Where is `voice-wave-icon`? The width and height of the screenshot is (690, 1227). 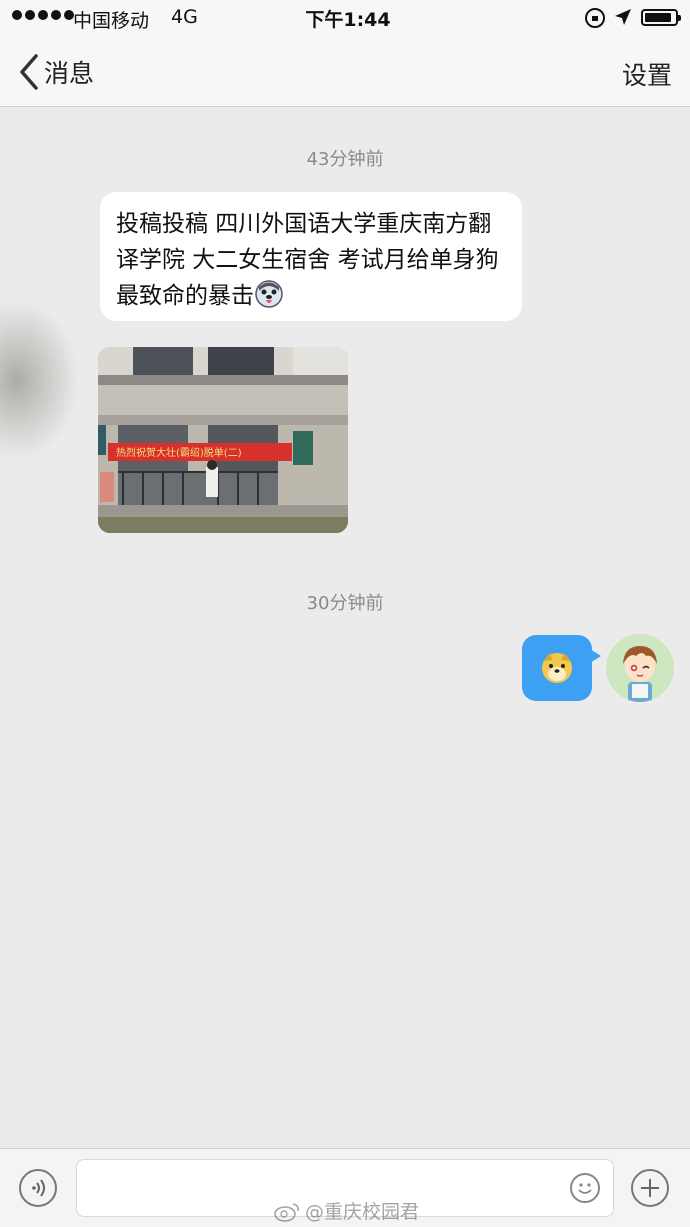 voice-wave-icon is located at coordinates (38, 1188).